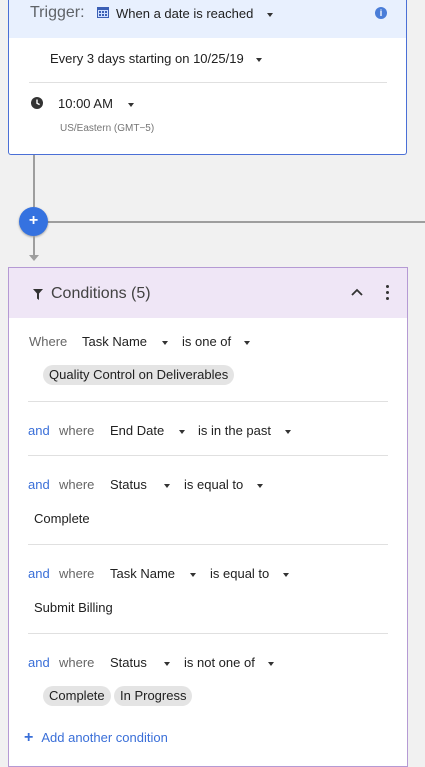 The image size is (425, 767). I want to click on branch-line, so click(234, 222).